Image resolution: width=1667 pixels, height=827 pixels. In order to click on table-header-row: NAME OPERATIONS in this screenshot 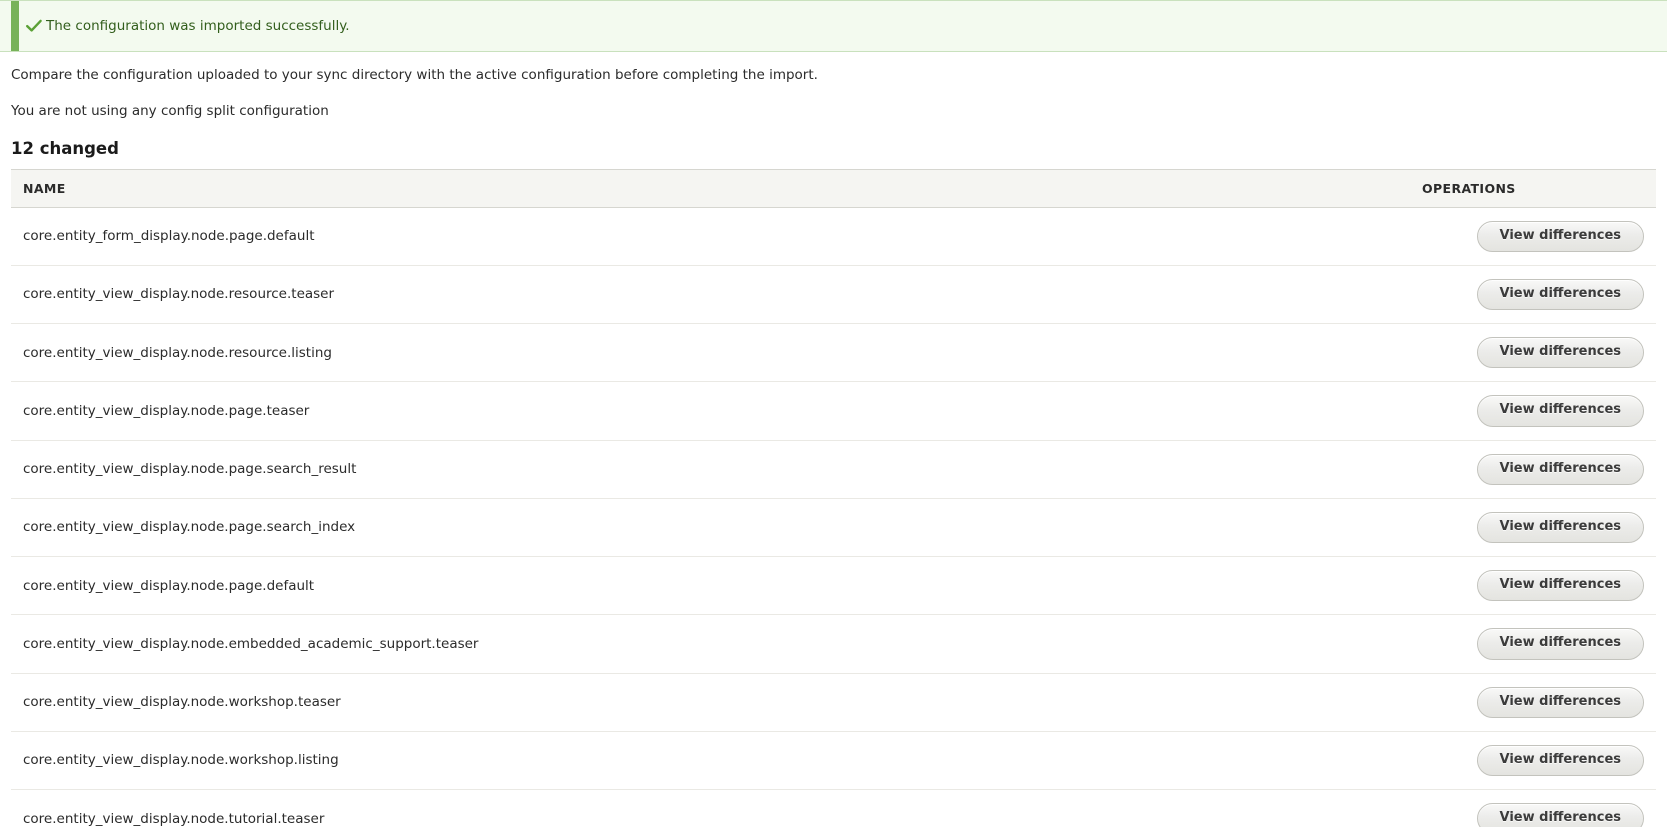, I will do `click(833, 188)`.